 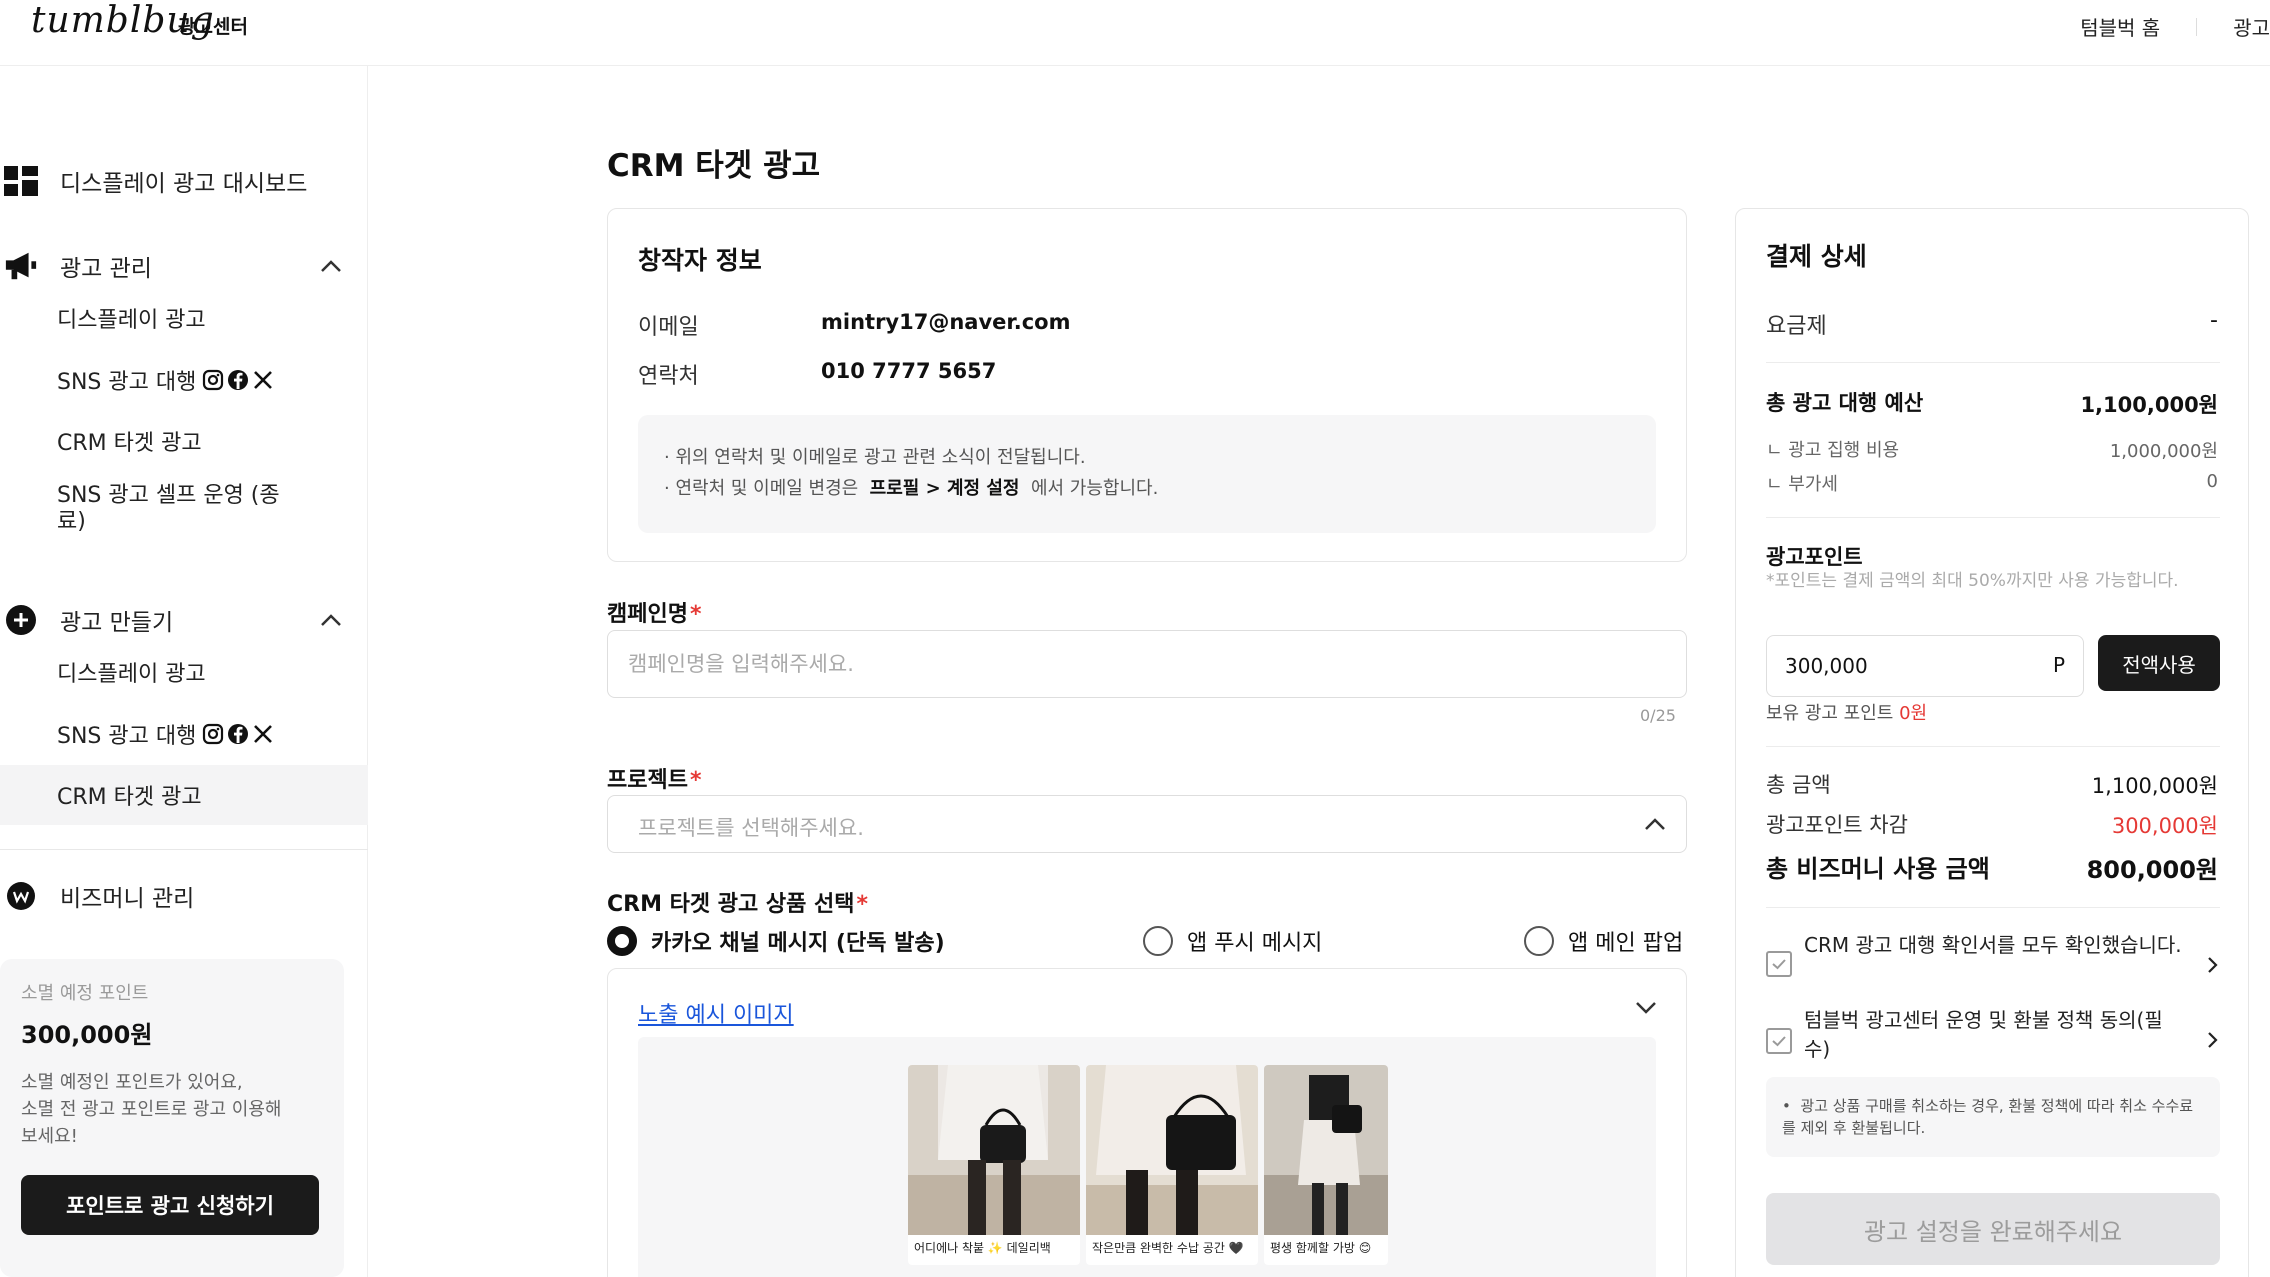 I want to click on payment-title: 결제 상세, so click(x=1816, y=256).